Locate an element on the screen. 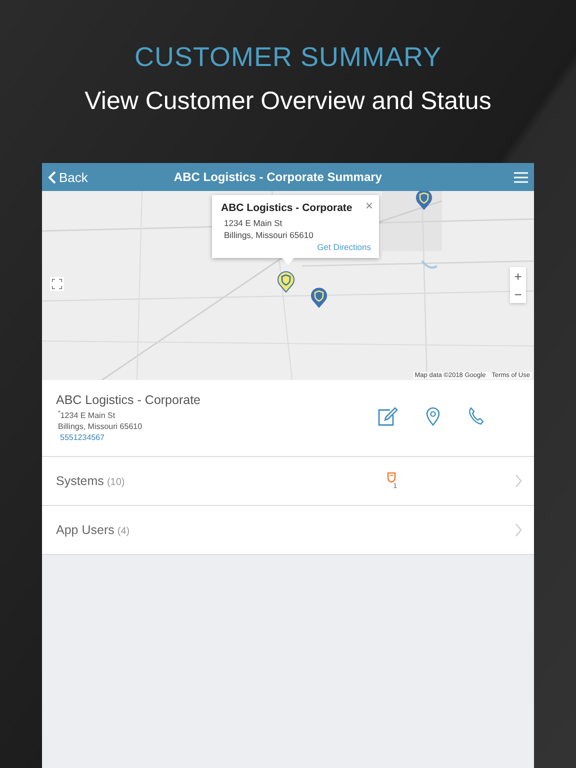  list-row: App Users (4) is located at coordinates (288, 530).